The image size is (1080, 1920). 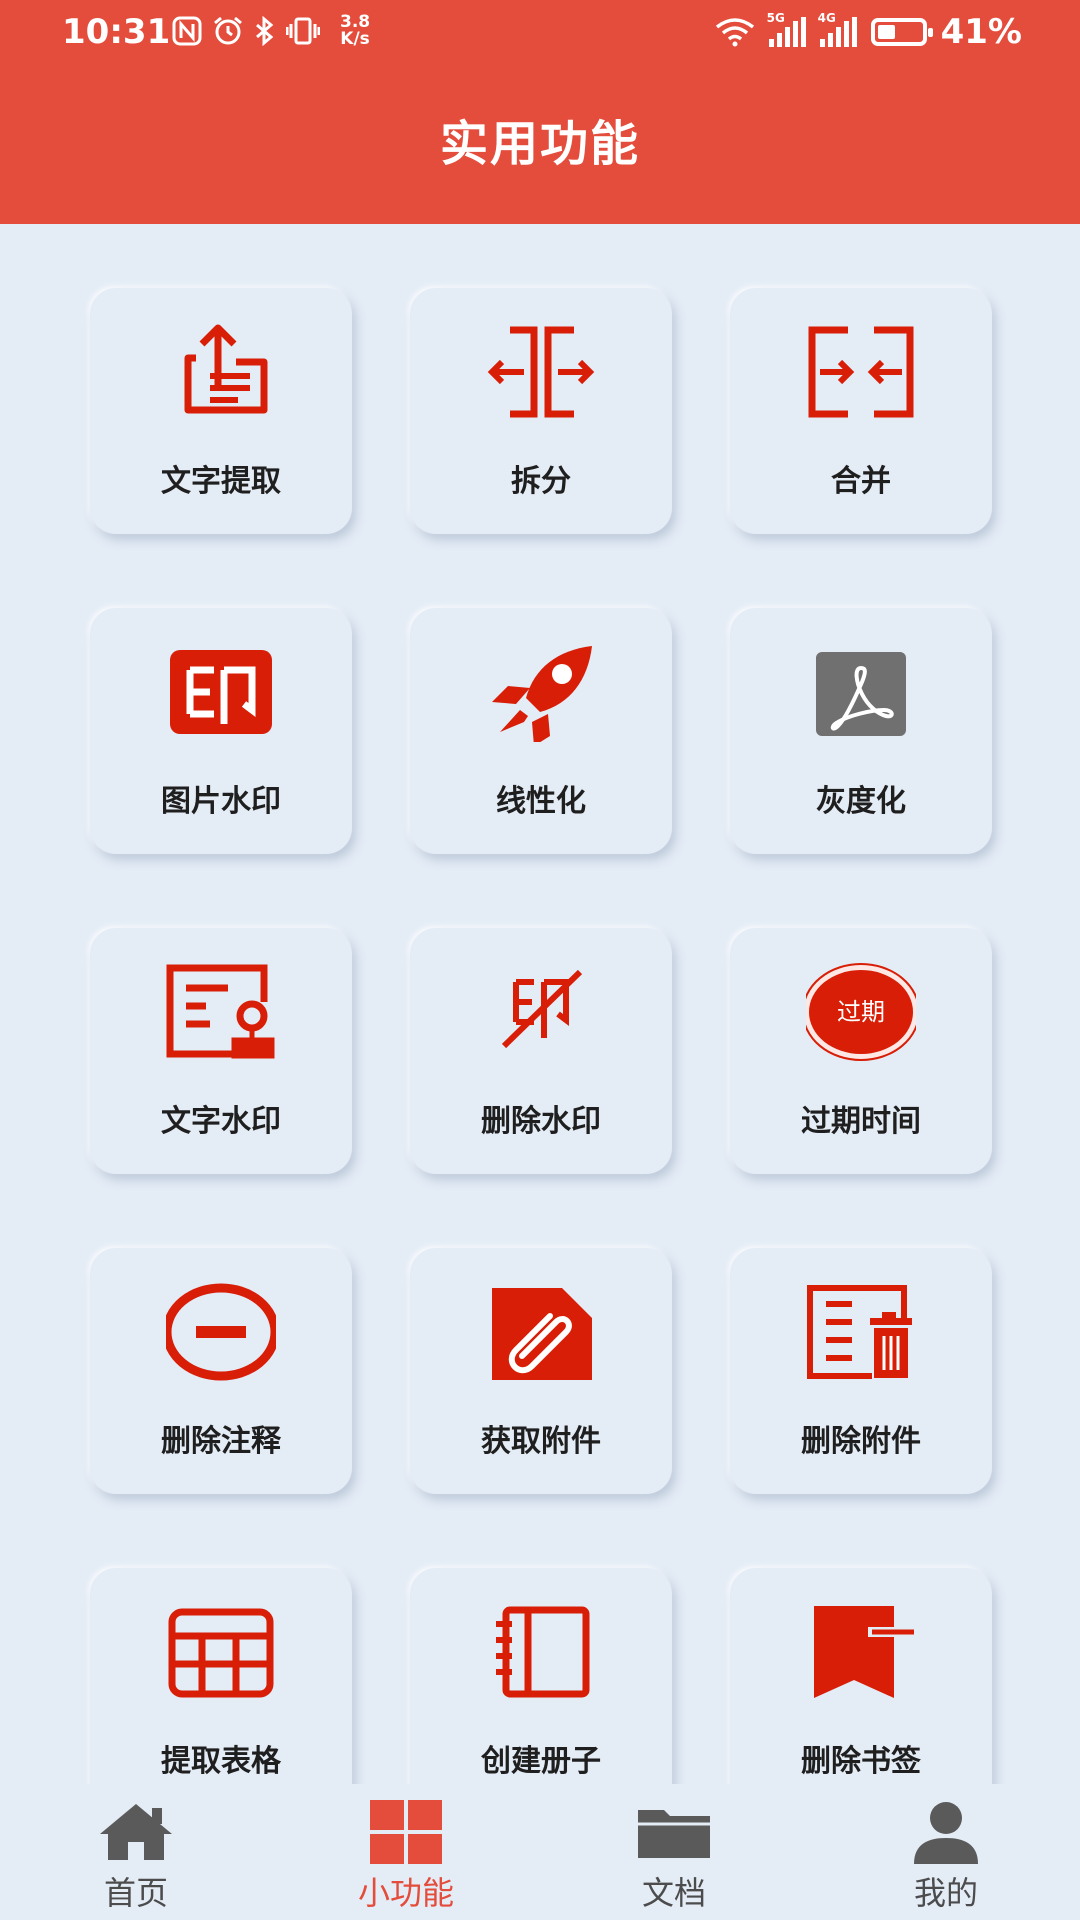 I want to click on status-bar: 10:31 3.8 K/s 5G 4G 41%, so click(x=540, y=34).